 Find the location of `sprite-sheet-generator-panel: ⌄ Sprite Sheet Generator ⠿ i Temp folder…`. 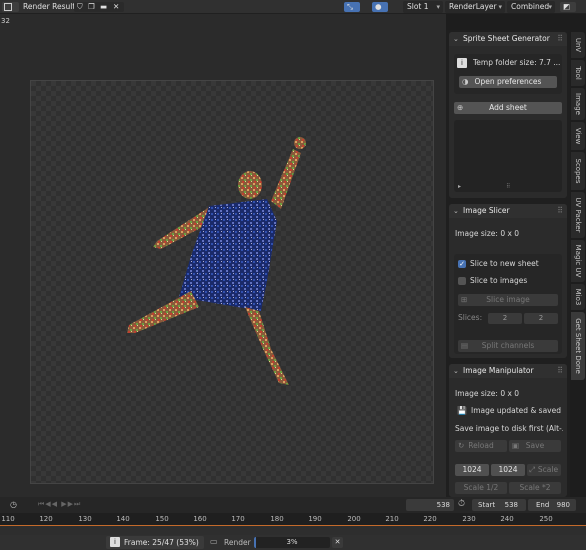

sprite-sheet-generator-panel: ⌄ Sprite Sheet Generator ⠿ i Temp folder… is located at coordinates (508, 115).